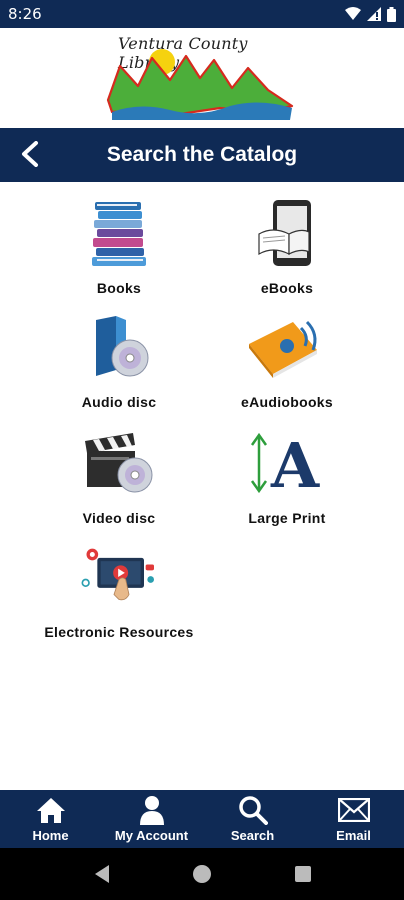 This screenshot has width=404, height=900. I want to click on video-disc-icon, so click(119, 463).